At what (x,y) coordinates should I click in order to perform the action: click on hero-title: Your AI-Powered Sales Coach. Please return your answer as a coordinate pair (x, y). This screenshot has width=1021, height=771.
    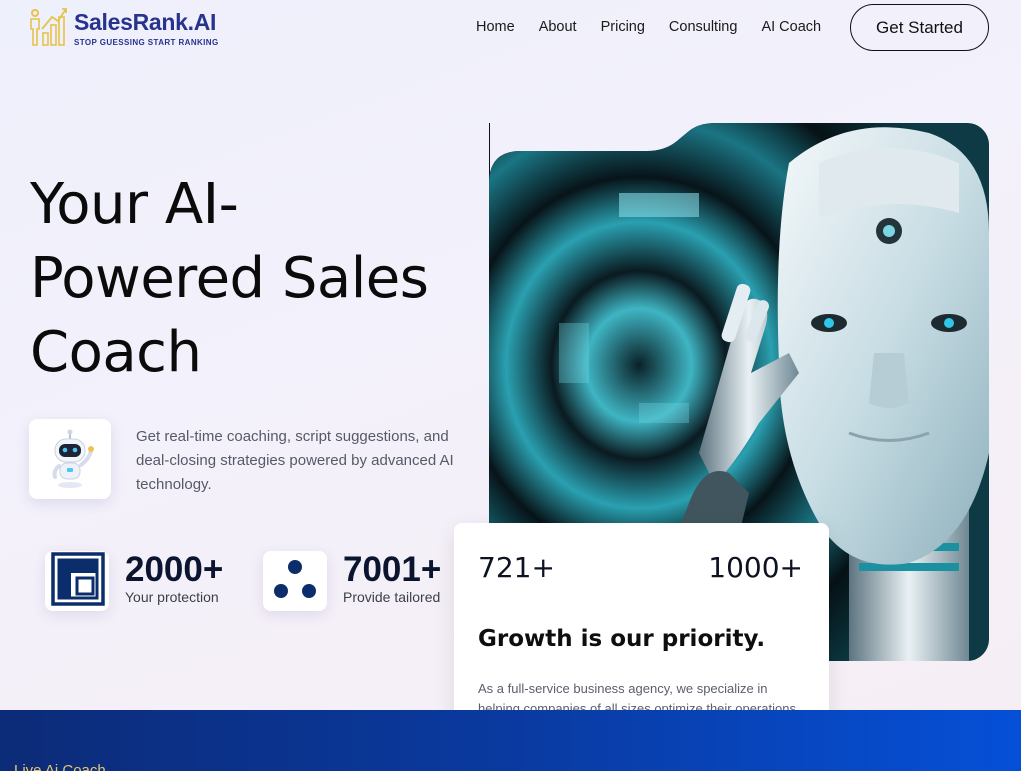
    Looking at the image, I should click on (229, 278).